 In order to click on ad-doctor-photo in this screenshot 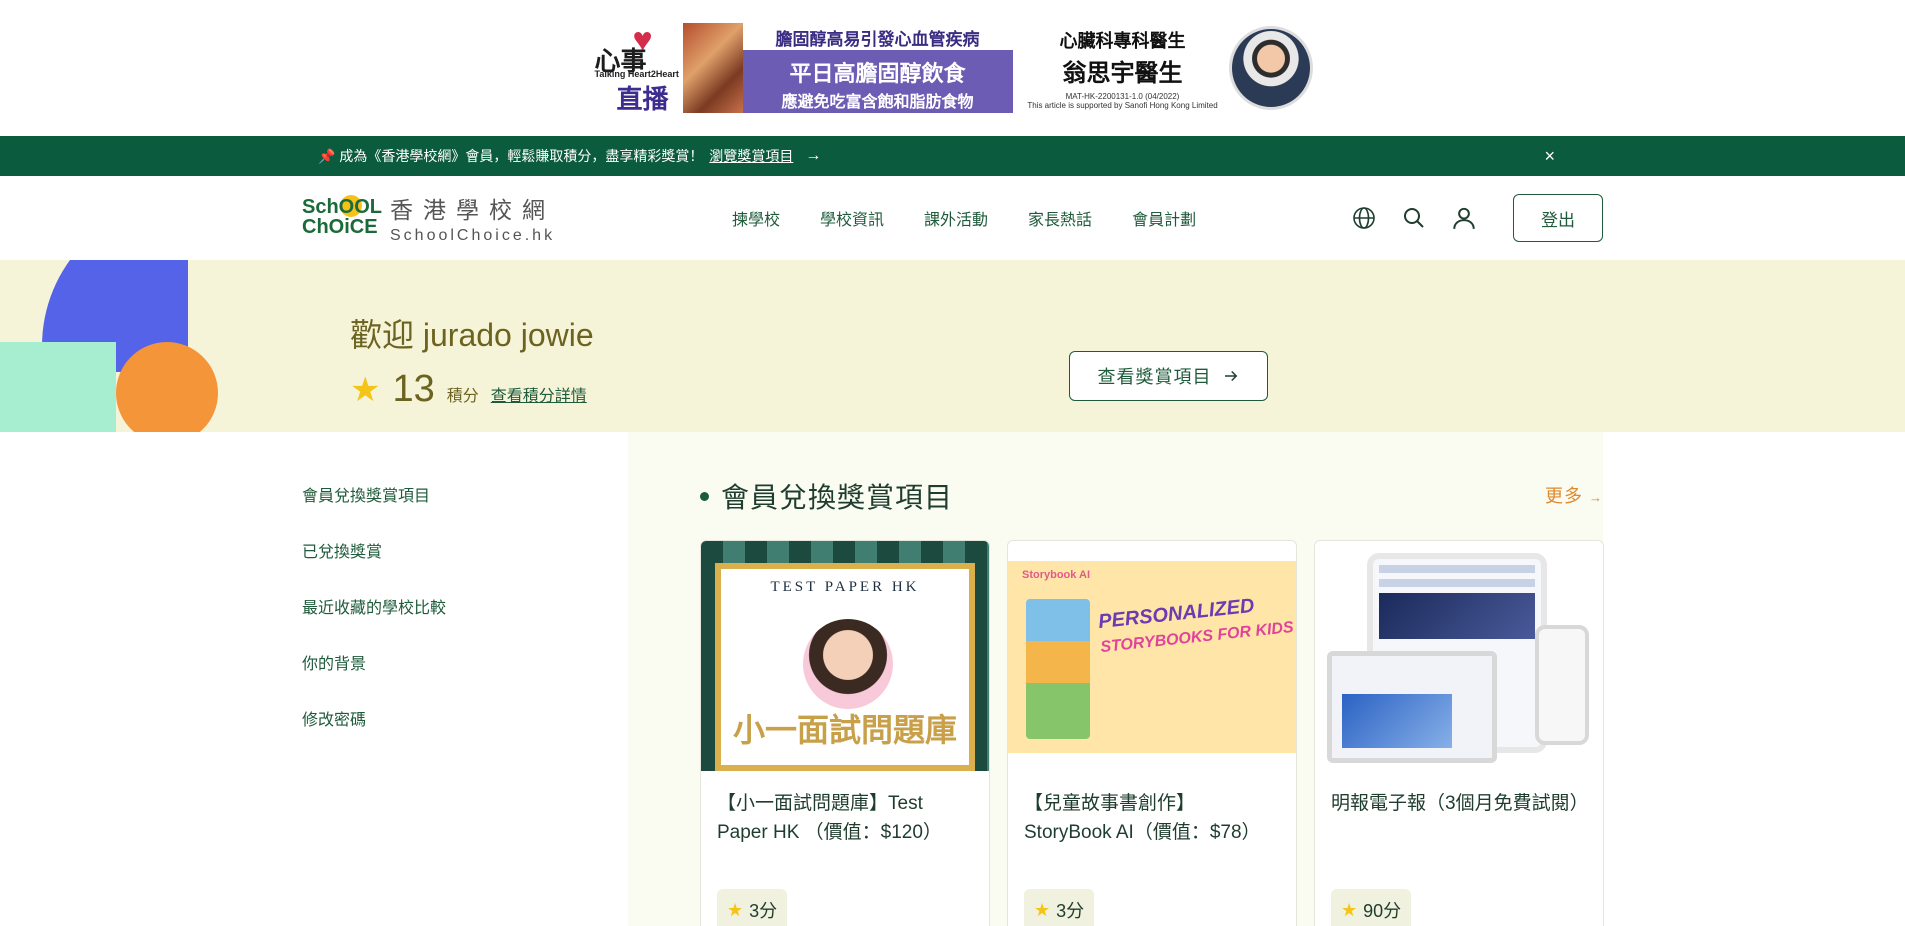, I will do `click(1270, 68)`.